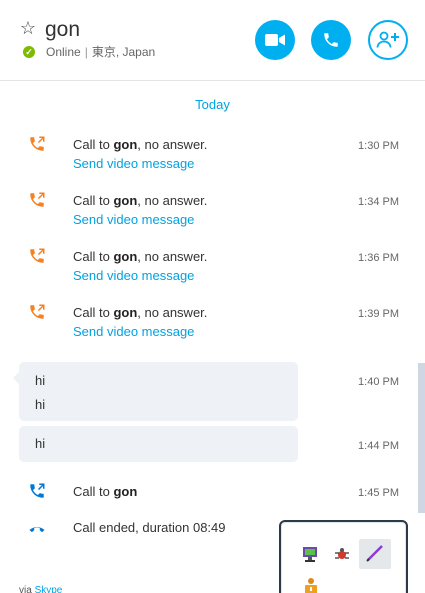  What do you see at coordinates (28, 28) in the screenshot?
I see `favorite-star-icon: ☆` at bounding box center [28, 28].